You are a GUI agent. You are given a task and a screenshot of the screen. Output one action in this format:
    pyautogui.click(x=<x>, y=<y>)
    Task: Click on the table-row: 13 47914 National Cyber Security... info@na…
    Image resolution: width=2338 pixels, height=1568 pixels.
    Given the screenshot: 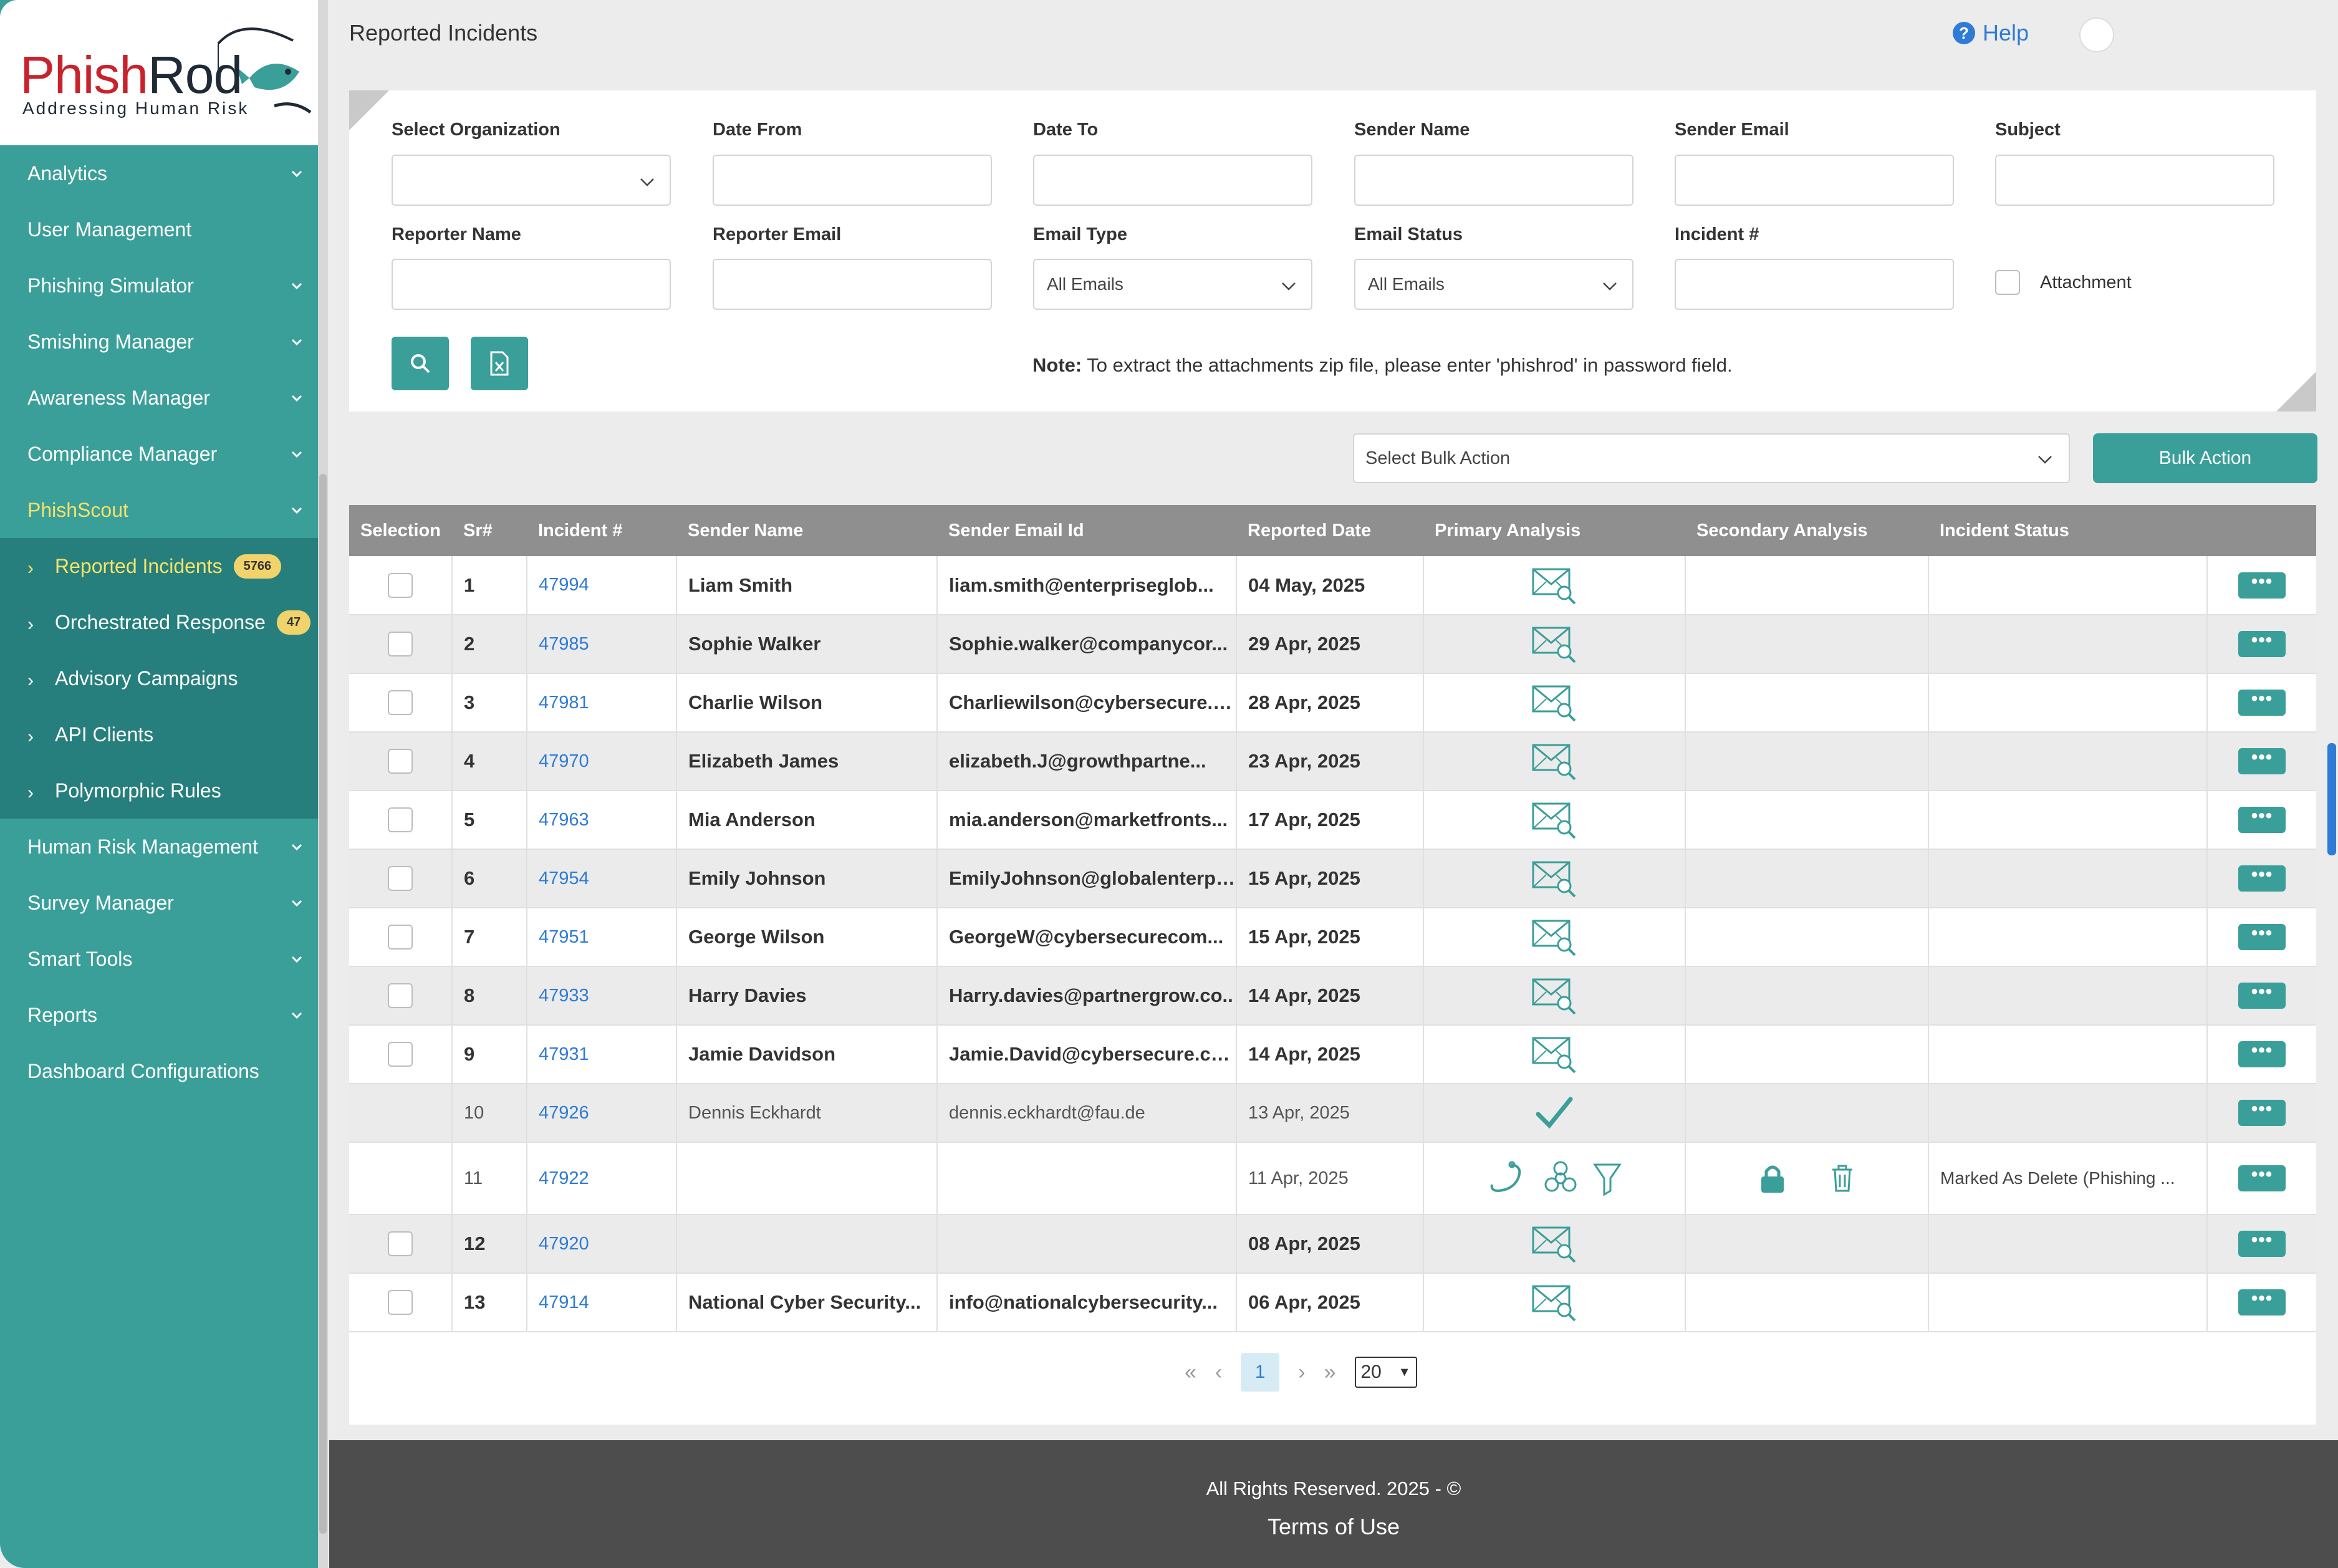 What is the action you would take?
    pyautogui.click(x=1332, y=1302)
    